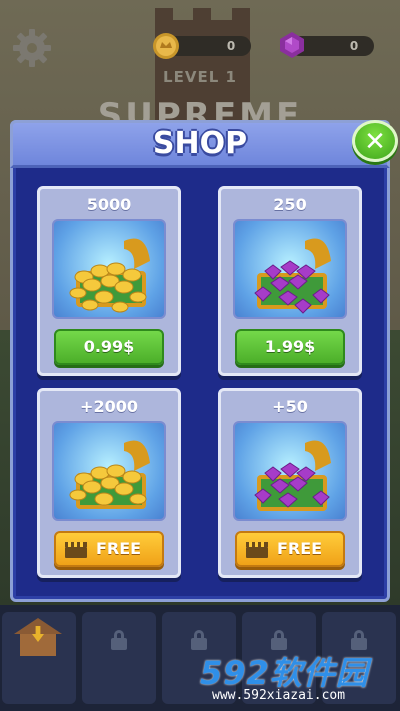 This screenshot has width=400, height=711. Describe the element at coordinates (109, 204) in the screenshot. I see `item-amount: 5000` at that location.